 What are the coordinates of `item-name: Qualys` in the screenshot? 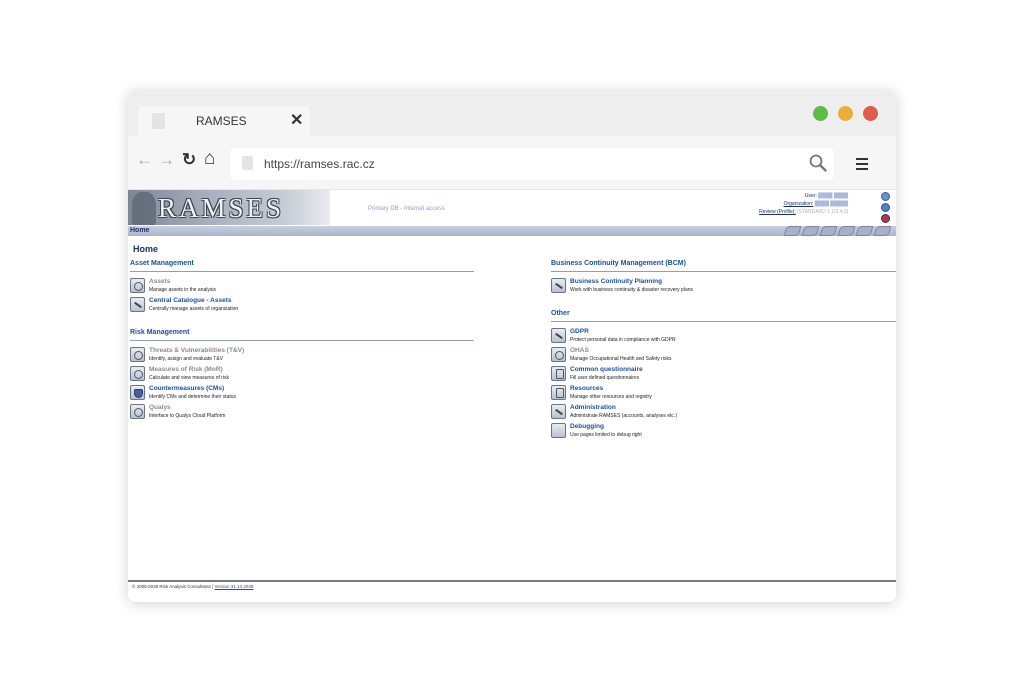 It's located at (160, 407).